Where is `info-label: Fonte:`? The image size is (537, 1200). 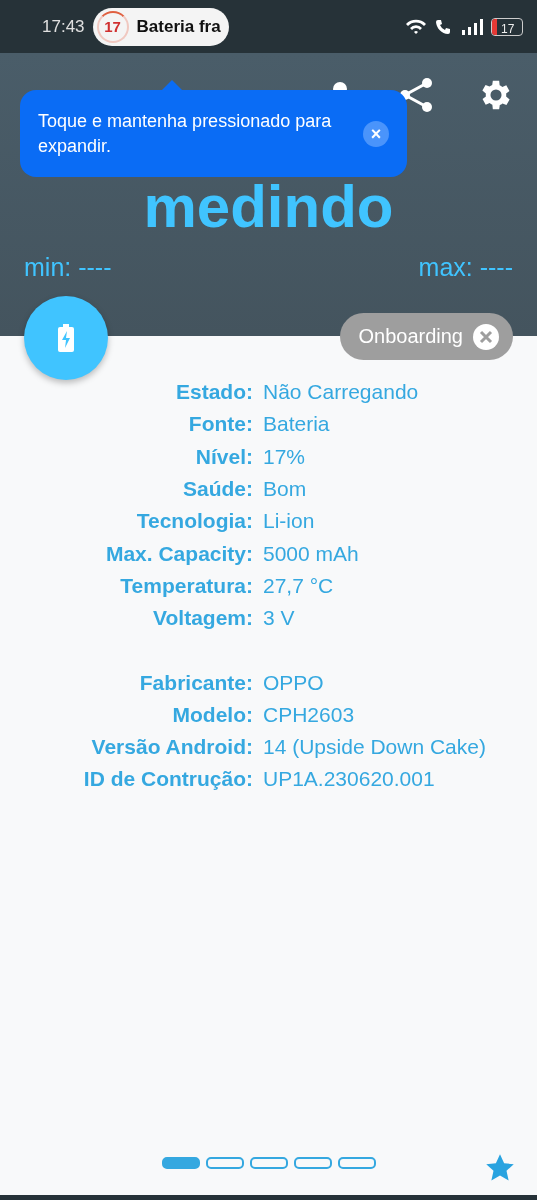
info-label: Fonte: is located at coordinates (220, 424).